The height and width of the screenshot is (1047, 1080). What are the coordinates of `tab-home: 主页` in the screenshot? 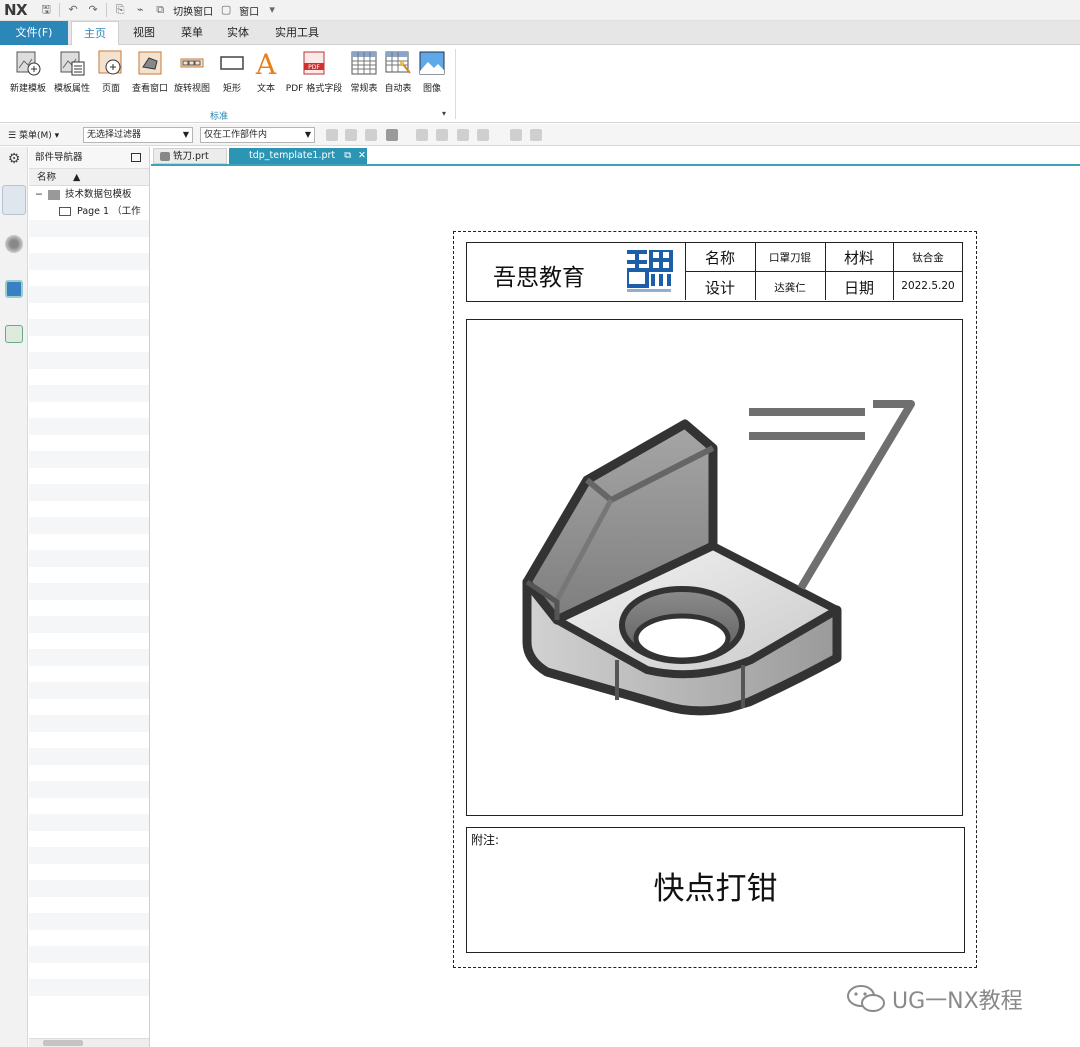 It's located at (95, 33).